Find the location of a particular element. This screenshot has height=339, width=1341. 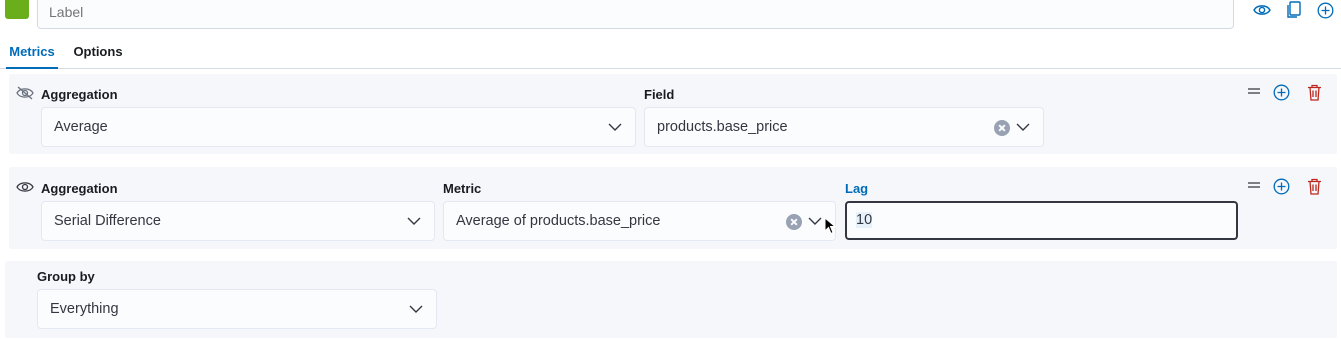

lag-label: Lag is located at coordinates (857, 188).